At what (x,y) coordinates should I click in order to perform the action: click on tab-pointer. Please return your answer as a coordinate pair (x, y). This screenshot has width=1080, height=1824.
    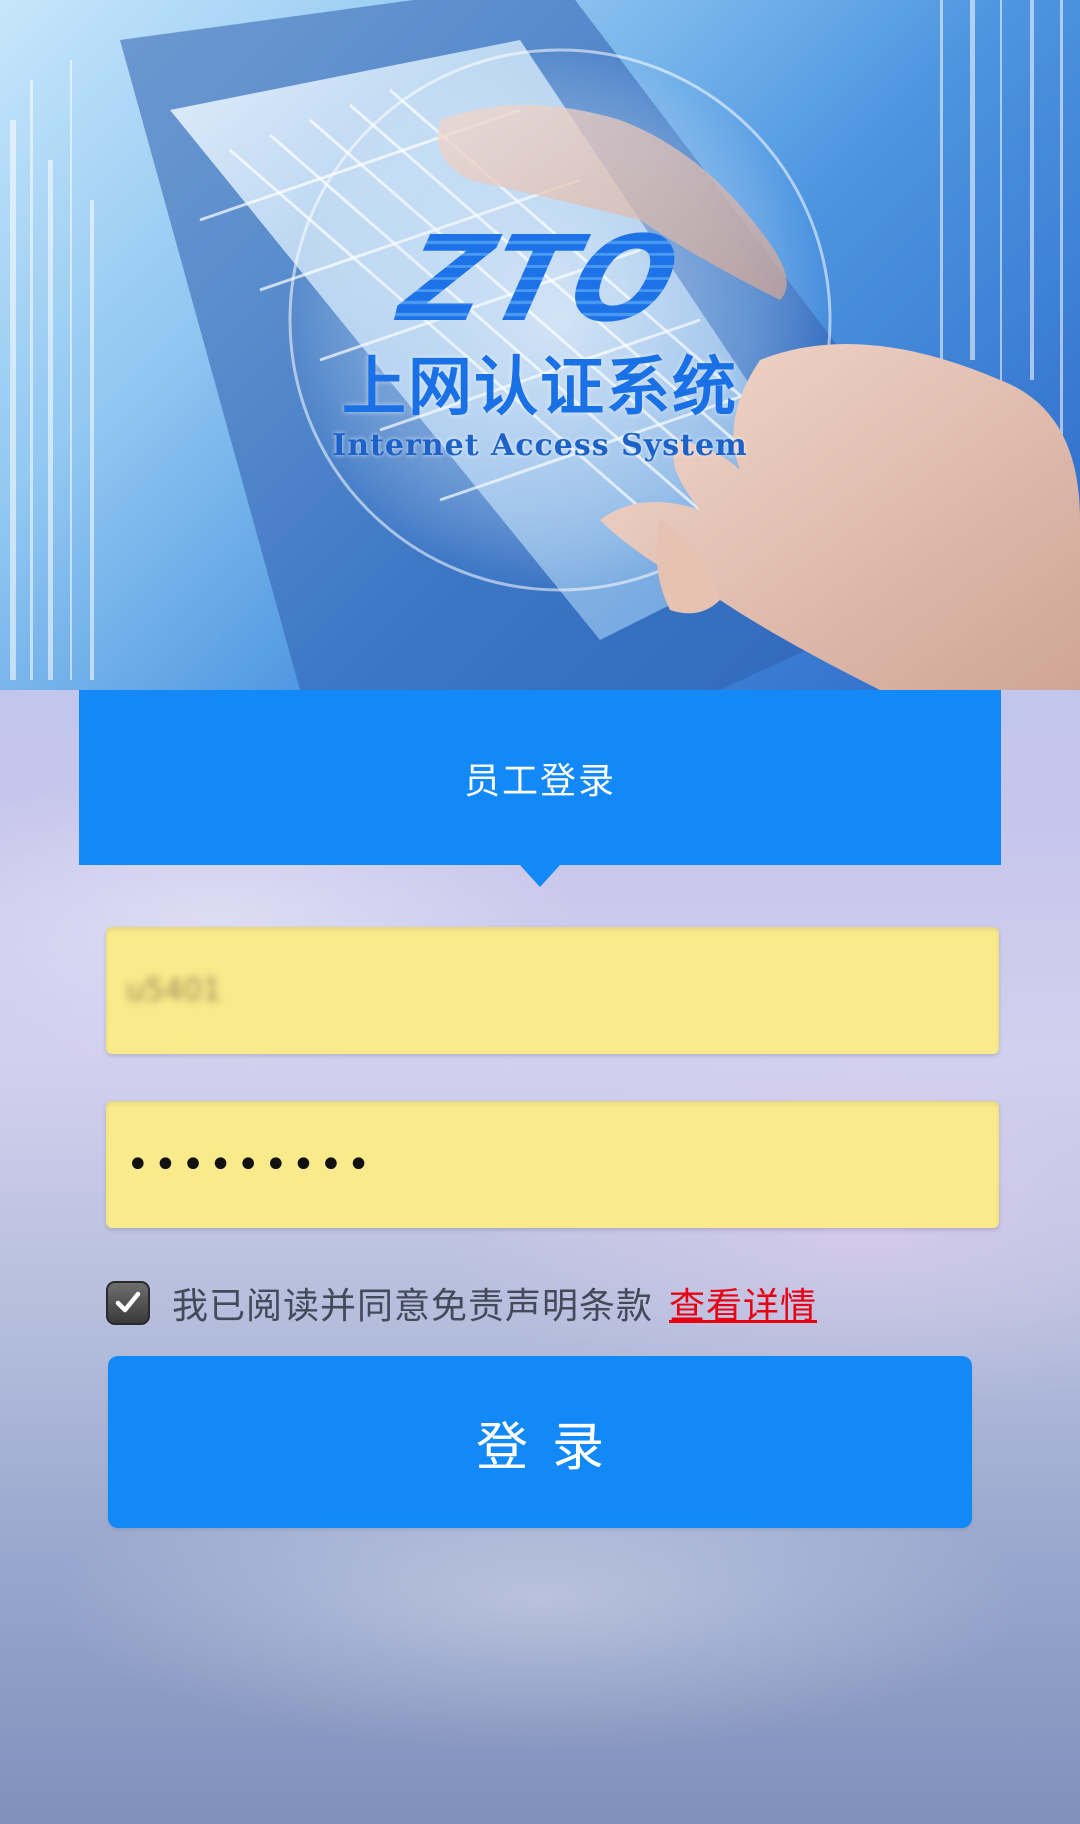
    Looking at the image, I should click on (540, 876).